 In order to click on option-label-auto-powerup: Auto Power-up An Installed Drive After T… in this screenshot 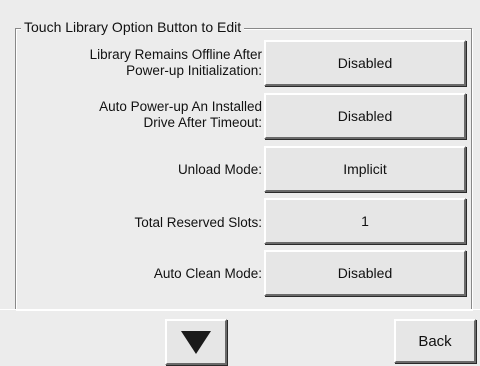, I will do `click(180, 115)`.